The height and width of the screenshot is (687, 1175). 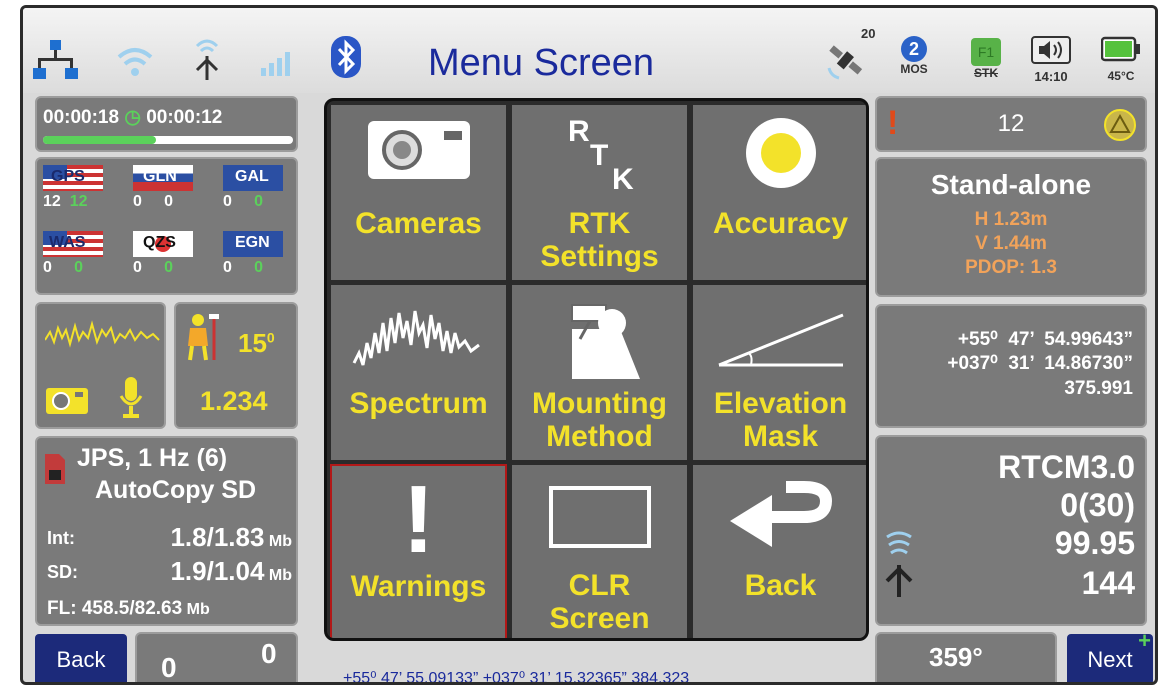 What do you see at coordinates (1120, 125) in the screenshot?
I see `alert-triangle-icon` at bounding box center [1120, 125].